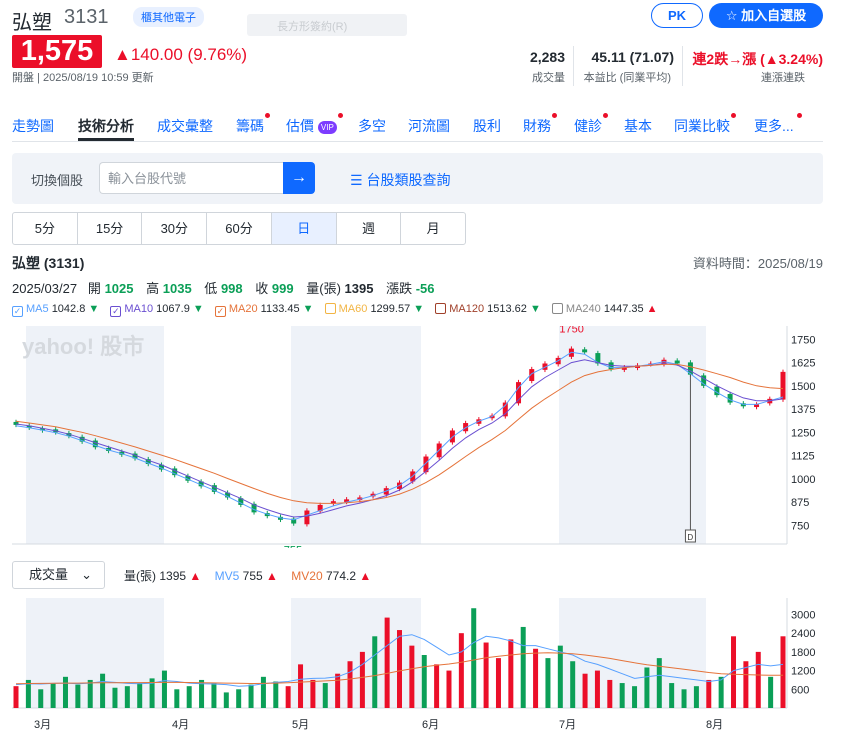 The height and width of the screenshot is (741, 851). Describe the element at coordinates (803, 672) in the screenshot. I see `y-tick-label: 1200` at that location.